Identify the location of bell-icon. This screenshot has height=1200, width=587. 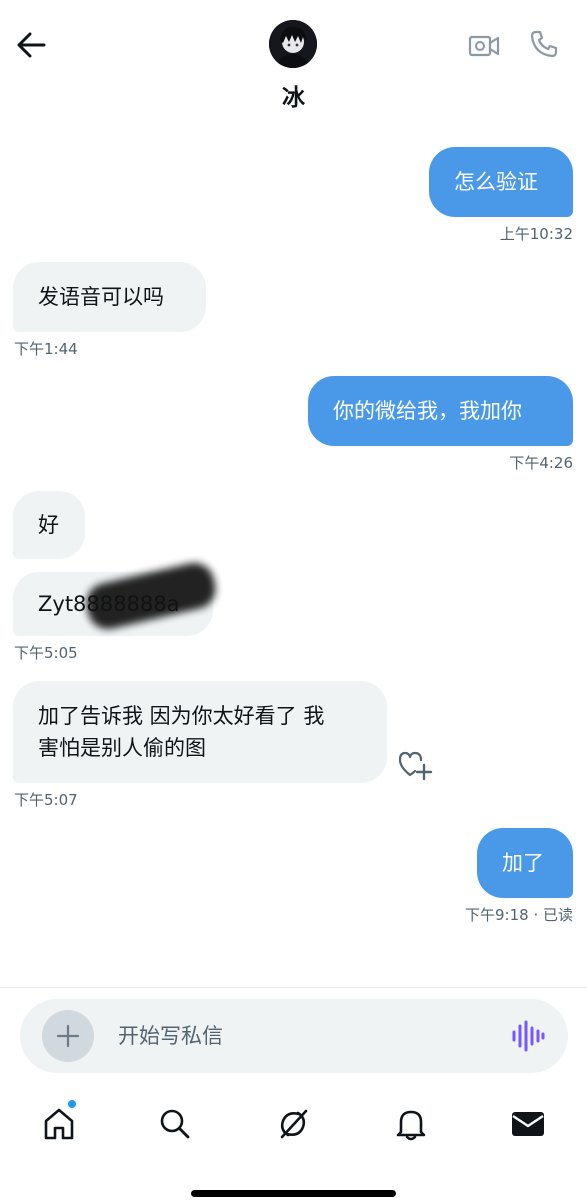
(411, 1125).